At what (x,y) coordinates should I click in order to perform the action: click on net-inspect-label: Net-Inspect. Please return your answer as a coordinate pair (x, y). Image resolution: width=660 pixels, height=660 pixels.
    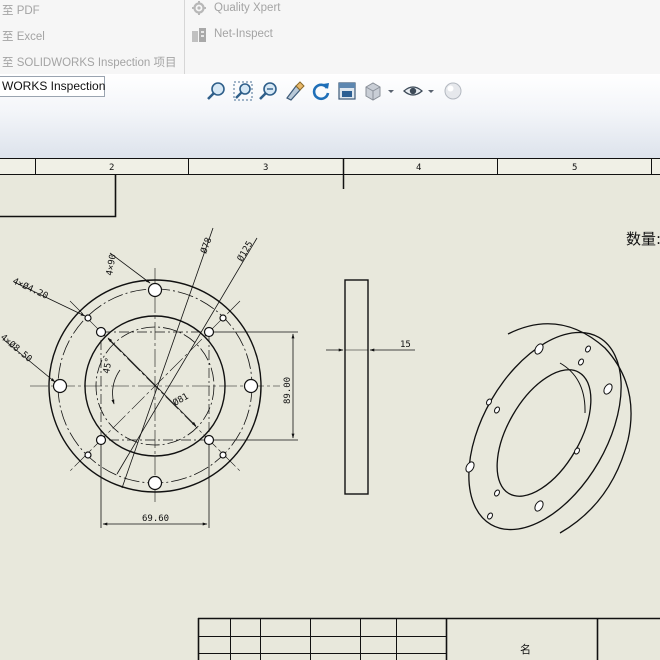
    Looking at the image, I should click on (243, 34).